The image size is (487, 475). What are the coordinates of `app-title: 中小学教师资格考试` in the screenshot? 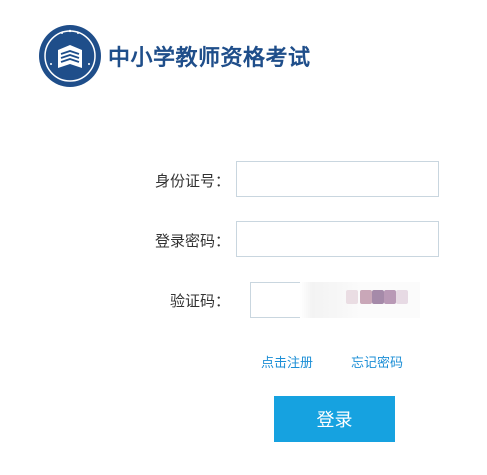 It's located at (209, 58).